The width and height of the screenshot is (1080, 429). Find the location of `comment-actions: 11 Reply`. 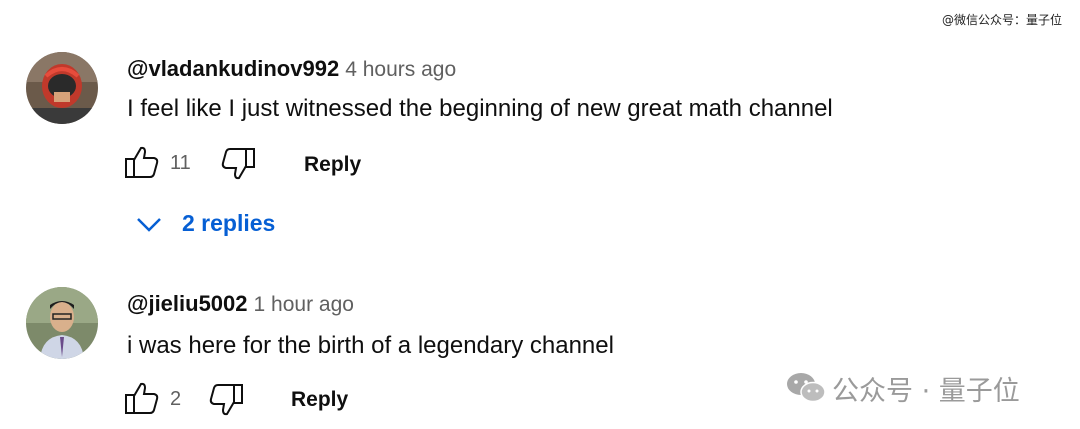

comment-actions: 11 Reply is located at coordinates (200, 164).